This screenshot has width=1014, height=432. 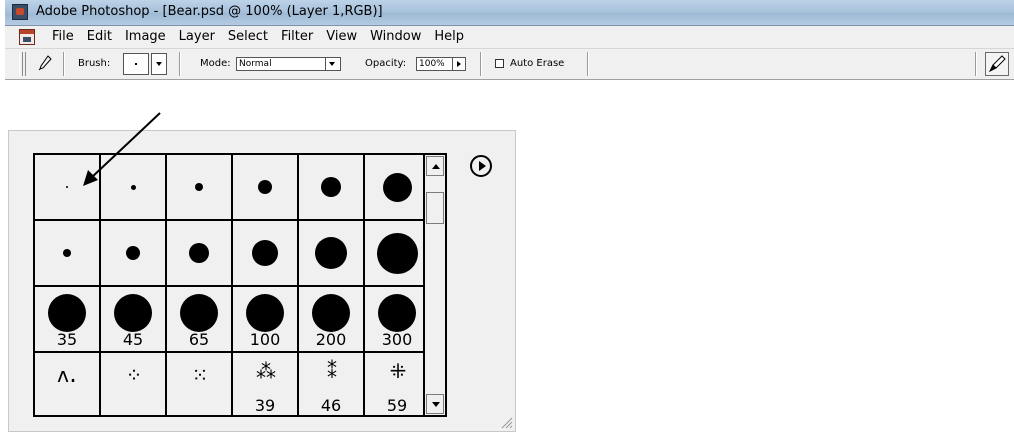 I want to click on opacity-field: 100%, so click(x=441, y=64).